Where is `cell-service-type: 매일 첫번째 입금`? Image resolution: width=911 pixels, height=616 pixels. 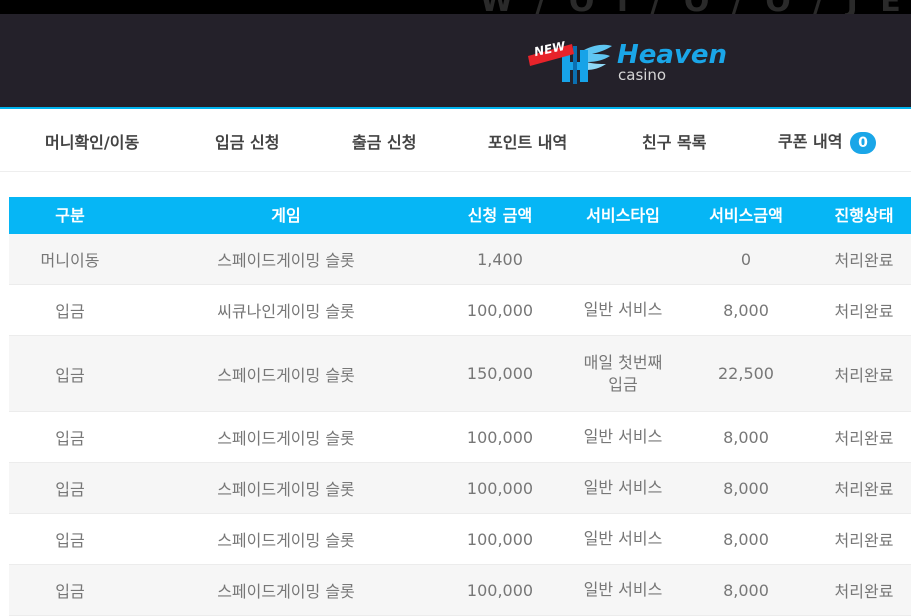
cell-service-type: 매일 첫번째 입금 is located at coordinates (623, 373).